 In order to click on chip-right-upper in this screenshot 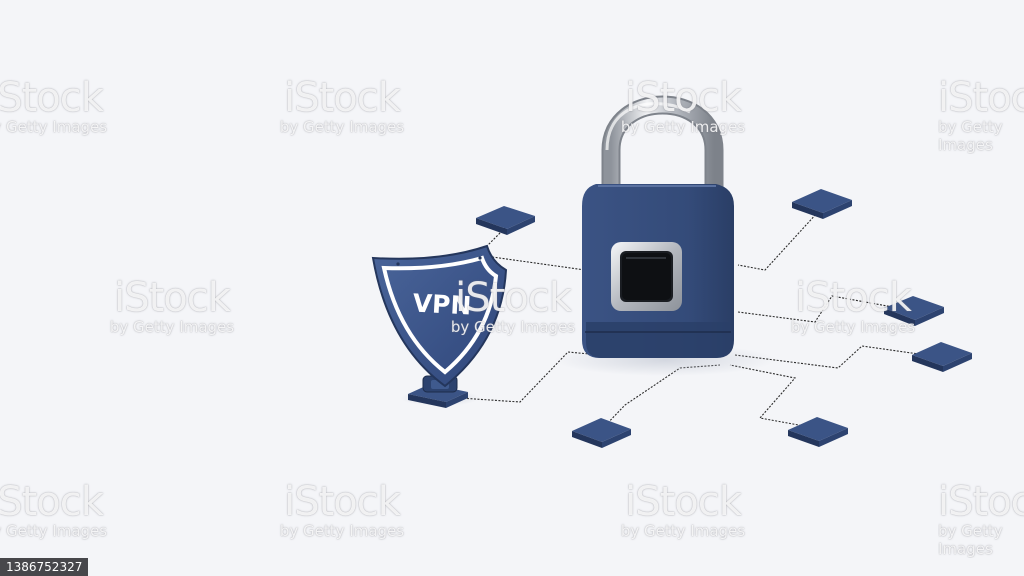, I will do `click(914, 311)`.